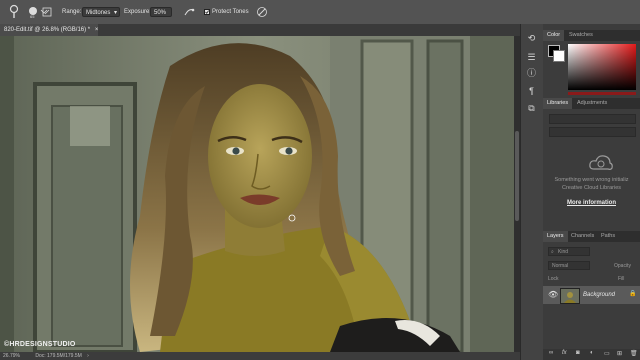 The width and height of the screenshot is (640, 360). What do you see at coordinates (98, 13) in the screenshot?
I see `range-value: Midtones` at bounding box center [98, 13].